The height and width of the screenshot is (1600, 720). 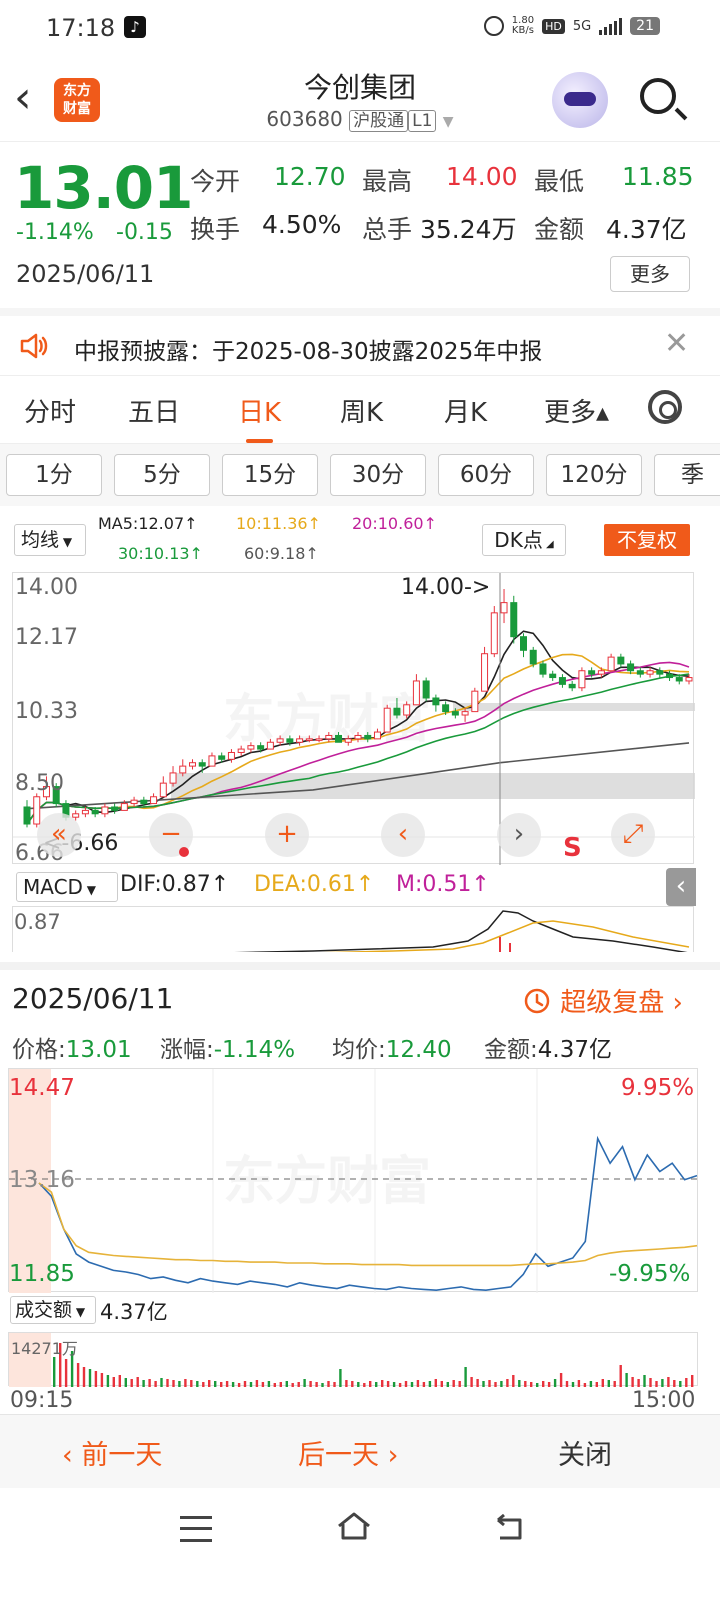 I want to click on prev-day-button: ‹ 前一天, so click(x=112, y=1452).